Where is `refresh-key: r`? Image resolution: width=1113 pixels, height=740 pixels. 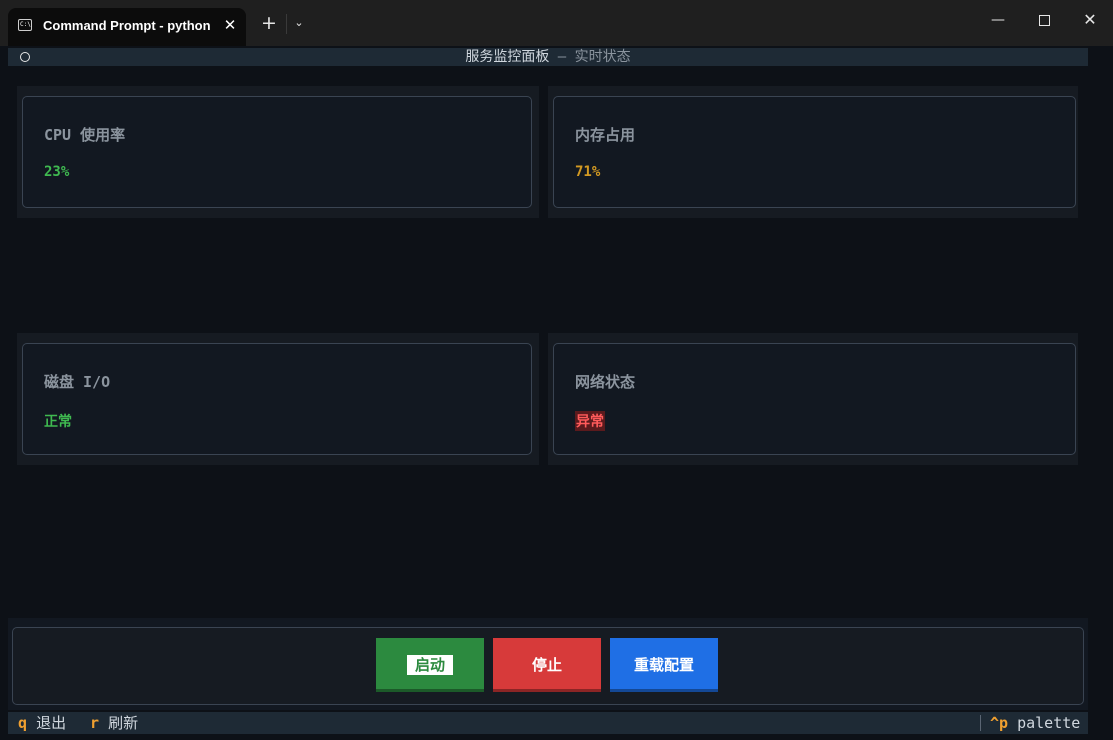
refresh-key: r is located at coordinates (95, 723).